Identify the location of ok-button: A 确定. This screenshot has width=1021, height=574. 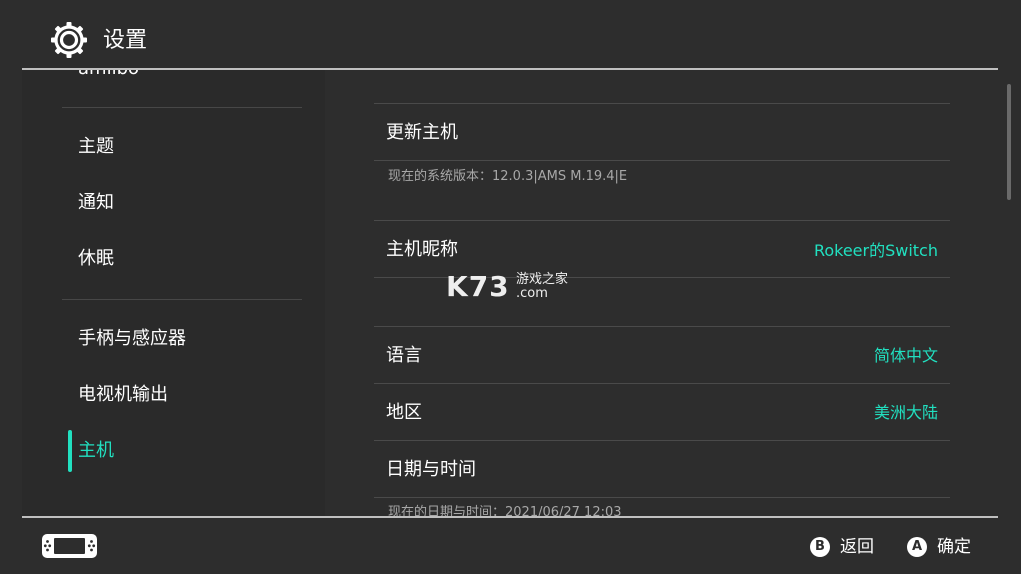
(942, 547).